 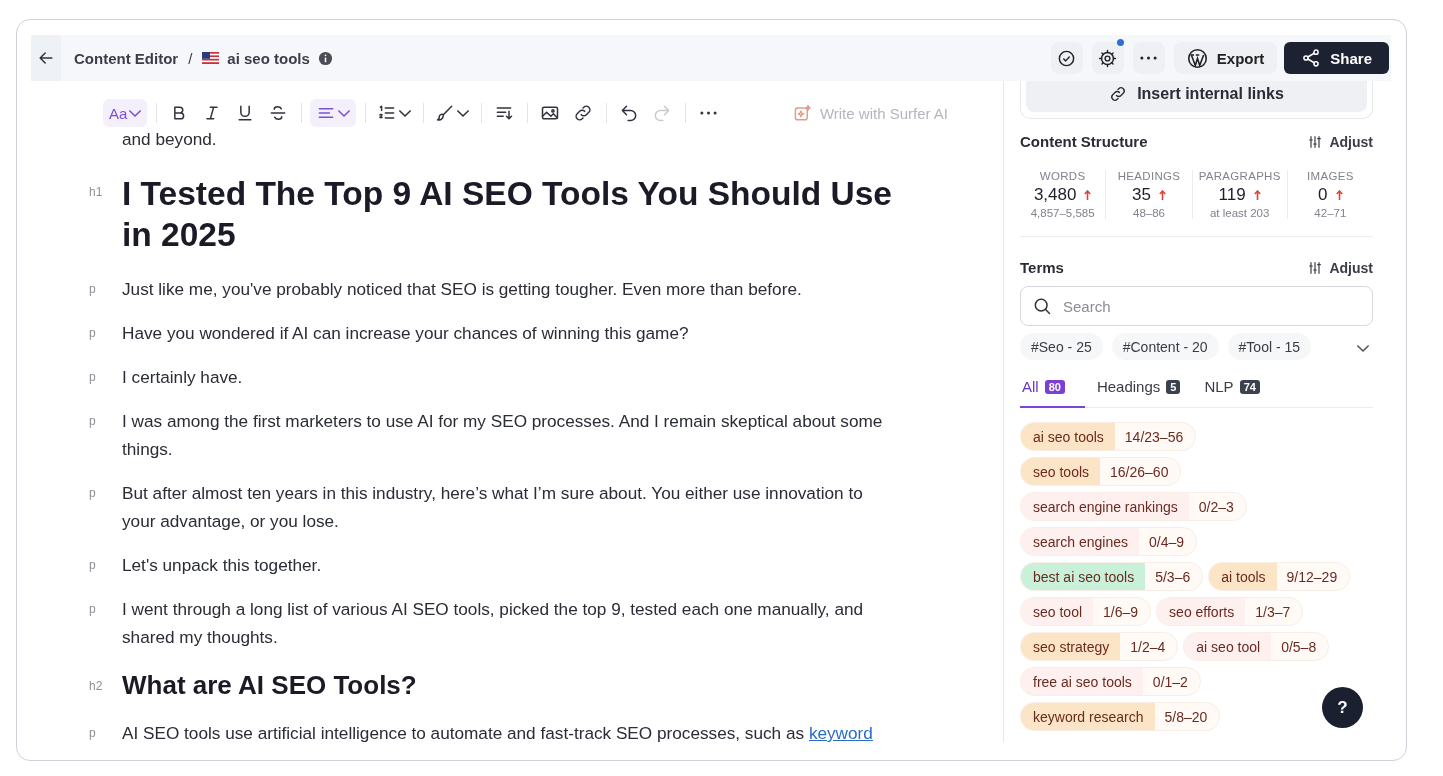 I want to click on term-chip: ai seo tools 14/23–56, so click(x=1108, y=436).